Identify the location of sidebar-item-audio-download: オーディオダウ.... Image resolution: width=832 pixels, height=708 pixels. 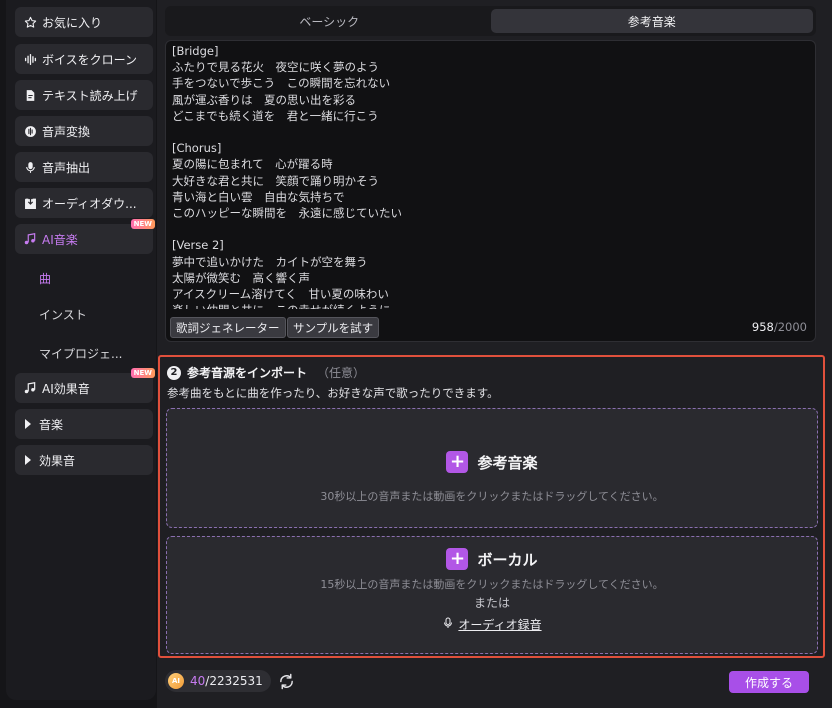
(84, 203).